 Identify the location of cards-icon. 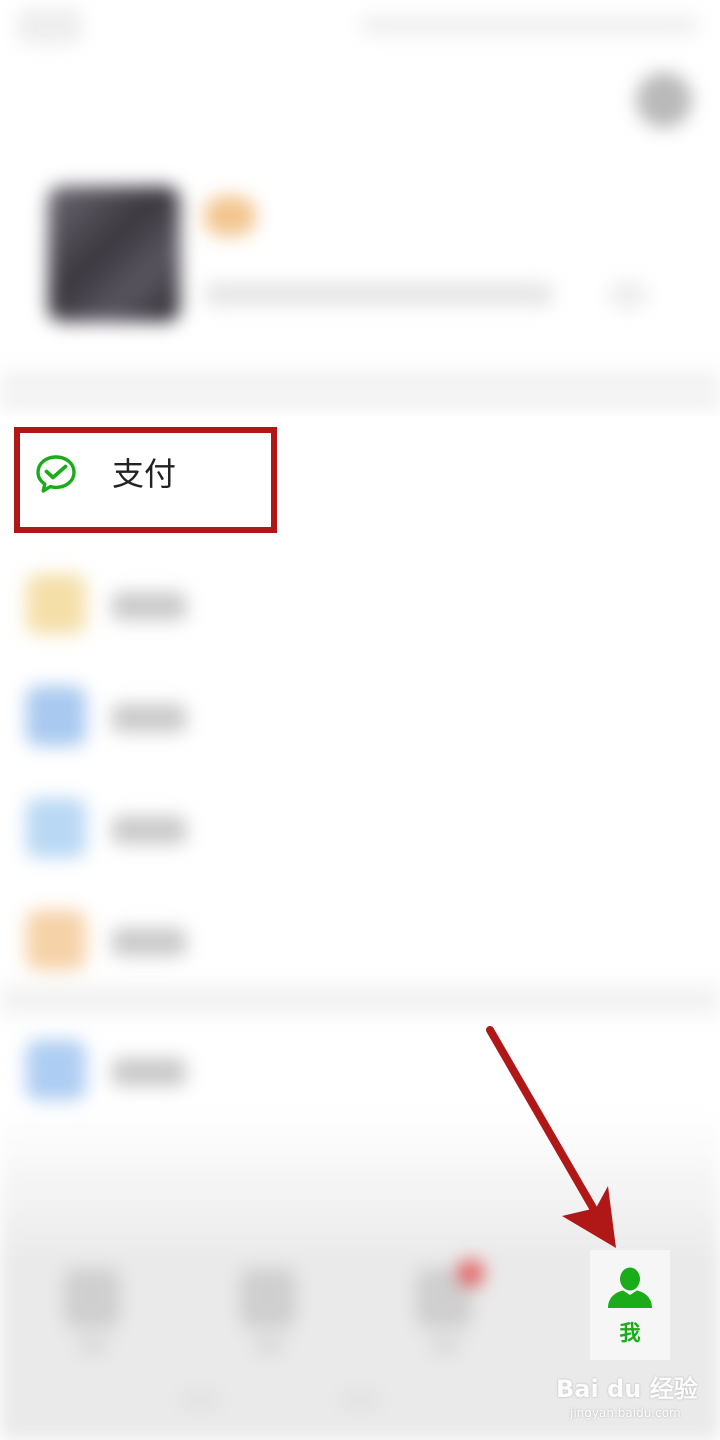
(56, 828).